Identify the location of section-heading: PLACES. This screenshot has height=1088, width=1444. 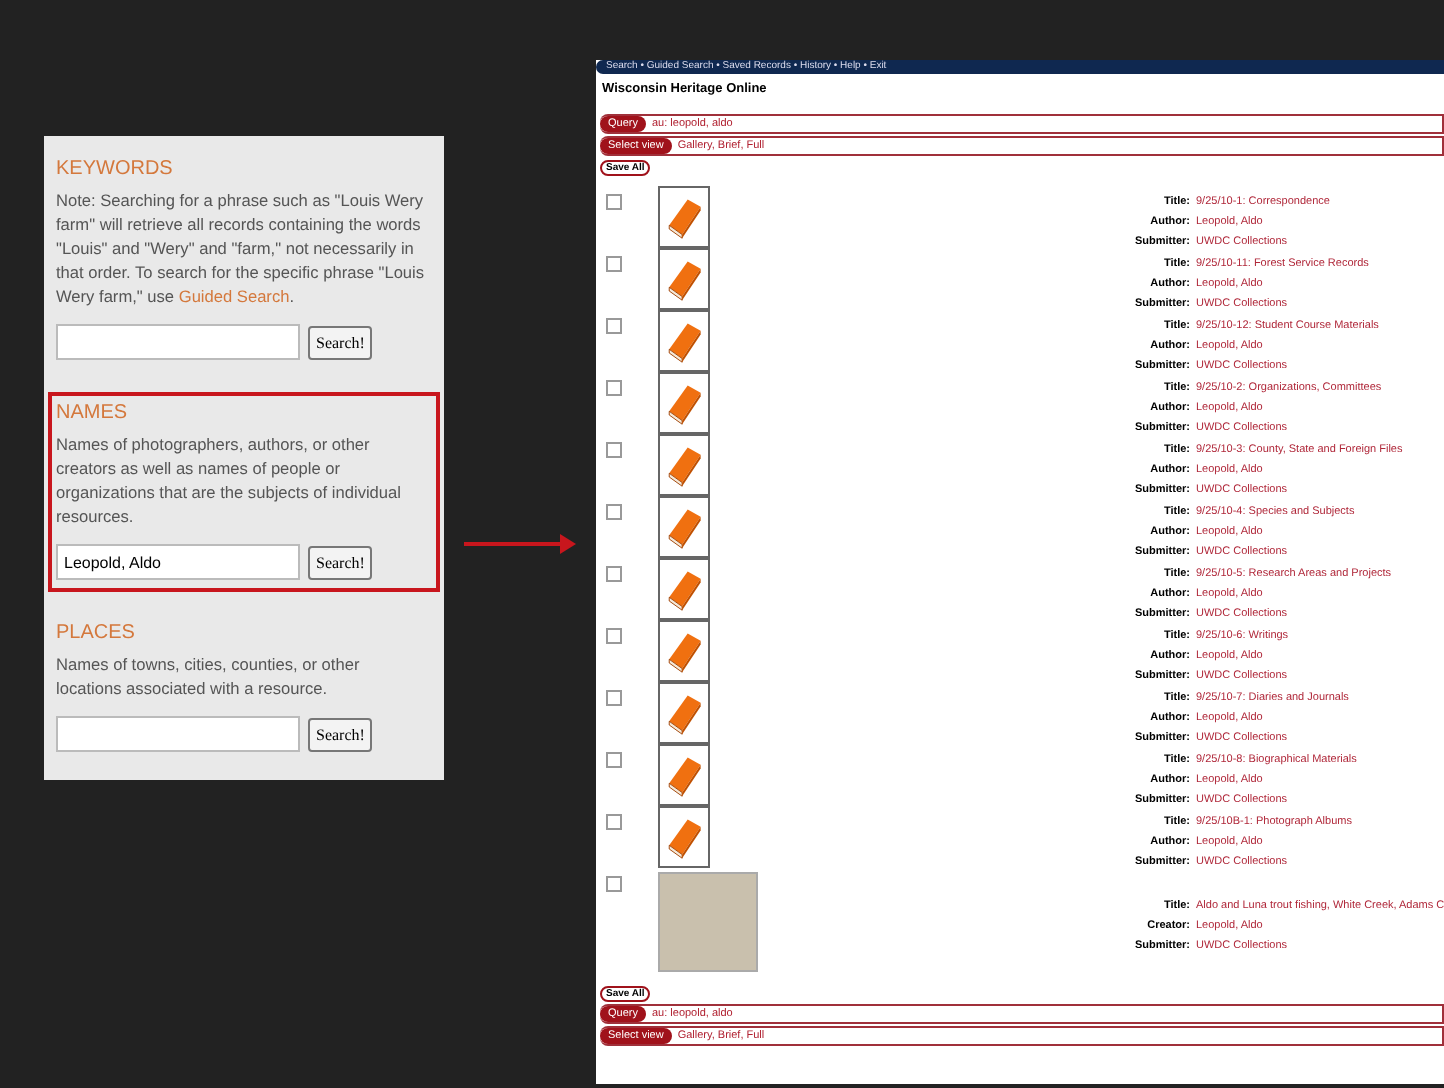
(96, 633).